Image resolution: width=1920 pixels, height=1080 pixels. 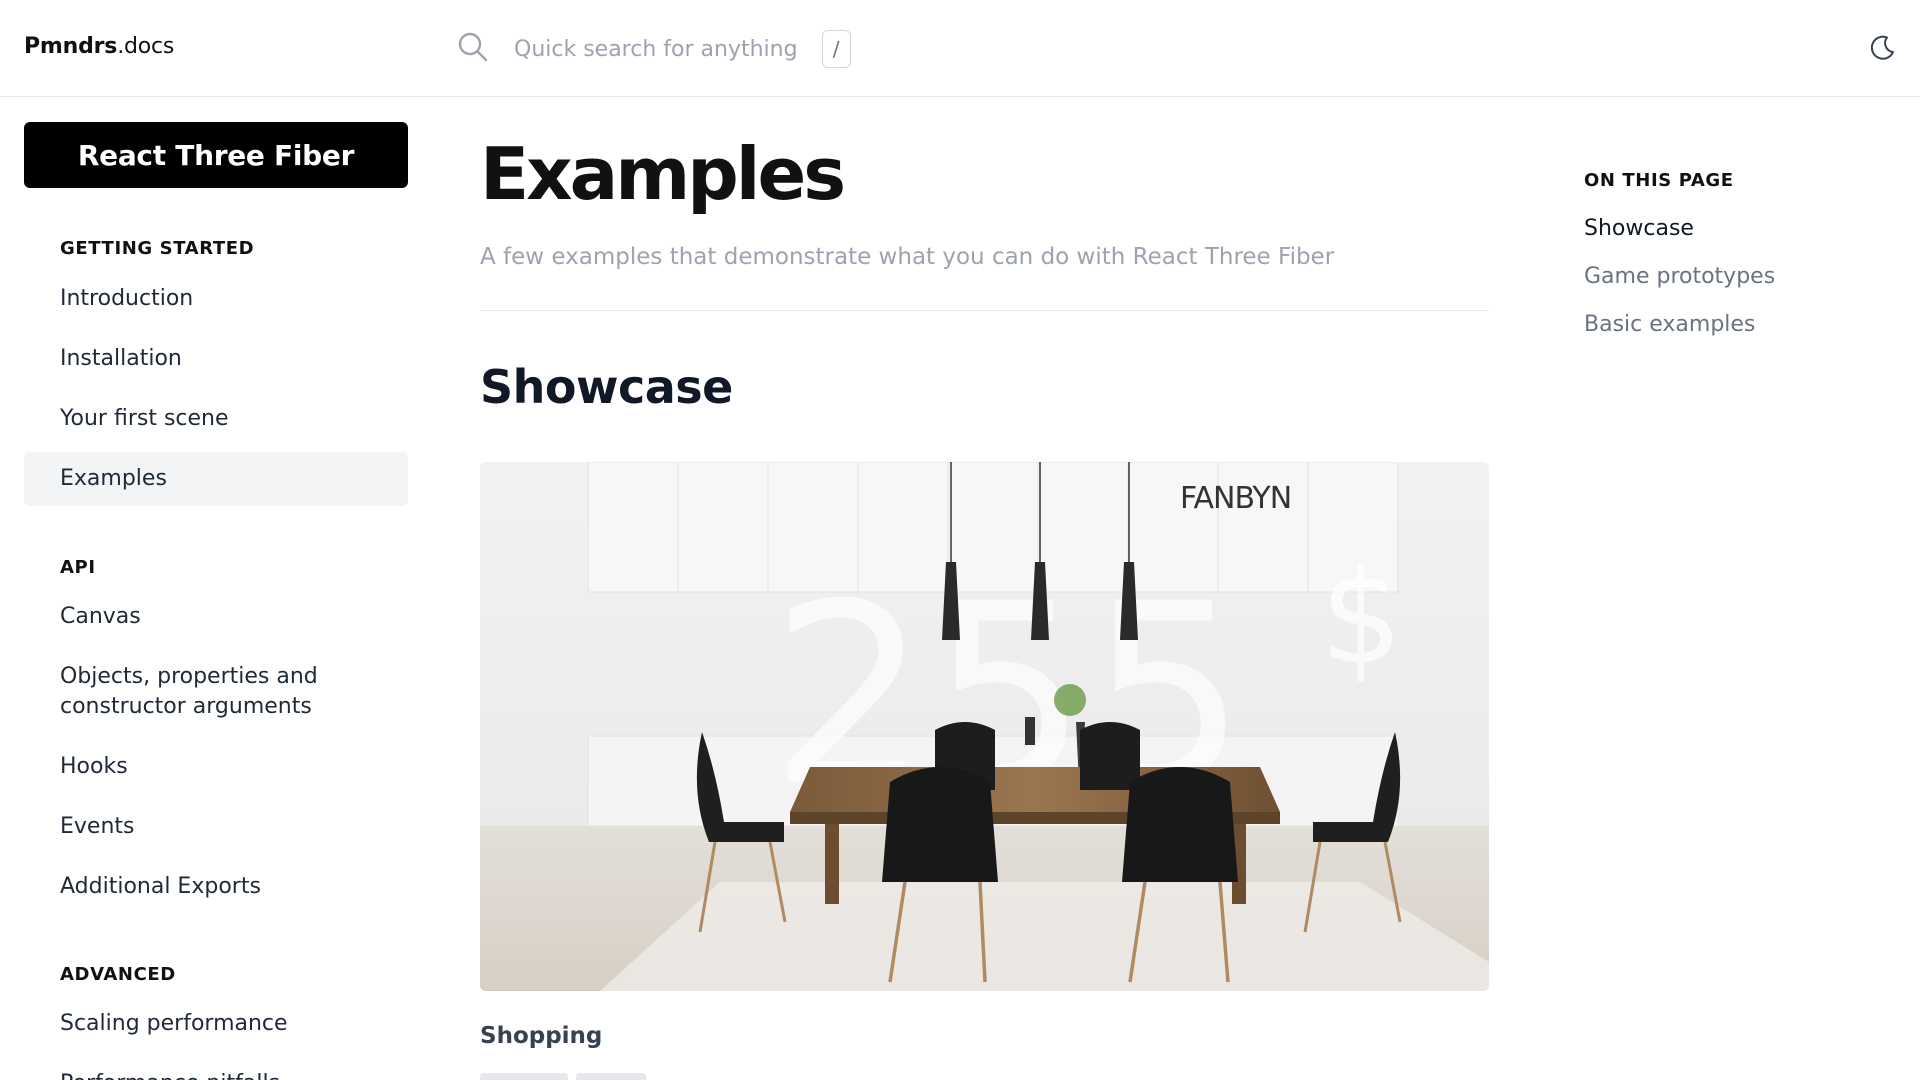 What do you see at coordinates (99, 46) in the screenshot?
I see `site-logo: Pmndrs.docs` at bounding box center [99, 46].